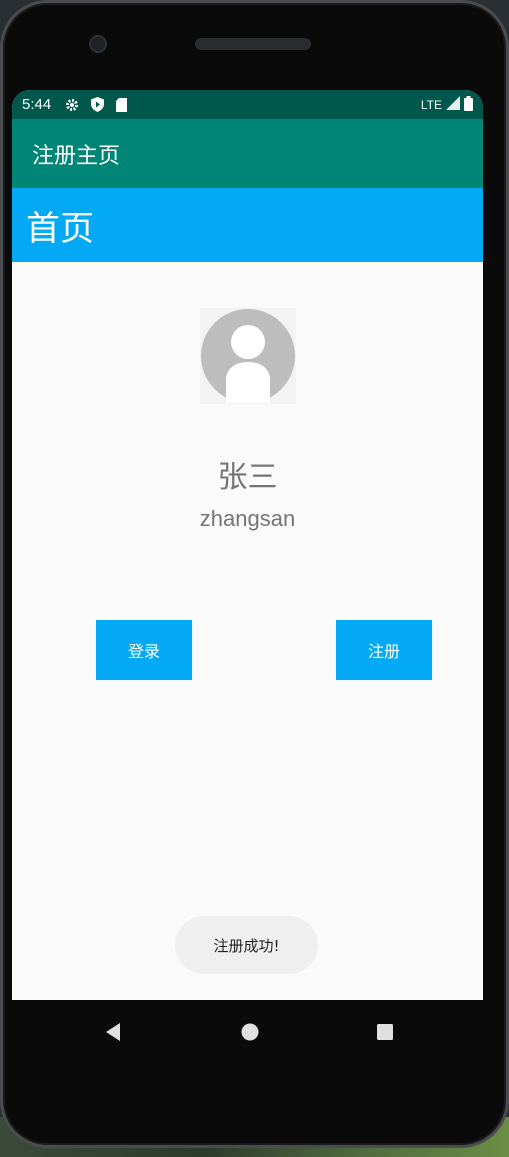  Describe the element at coordinates (37, 104) in the screenshot. I see `status-time: 5:44` at that location.